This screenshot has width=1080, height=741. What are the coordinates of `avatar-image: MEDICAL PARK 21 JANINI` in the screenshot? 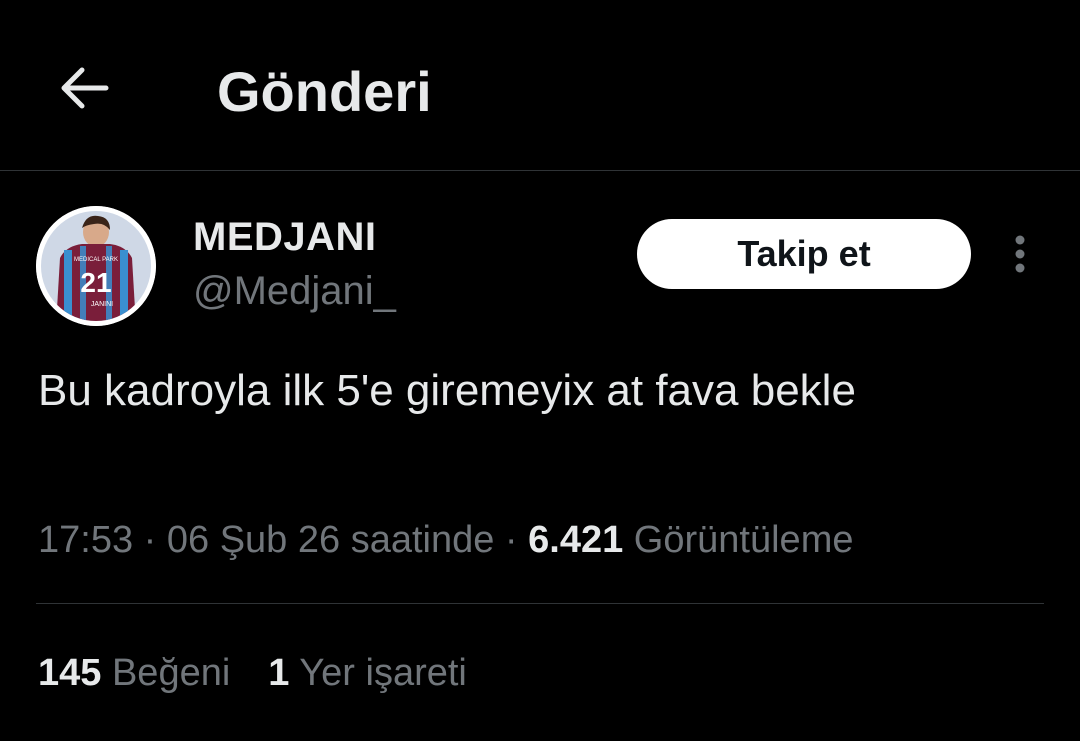 It's located at (96, 266).